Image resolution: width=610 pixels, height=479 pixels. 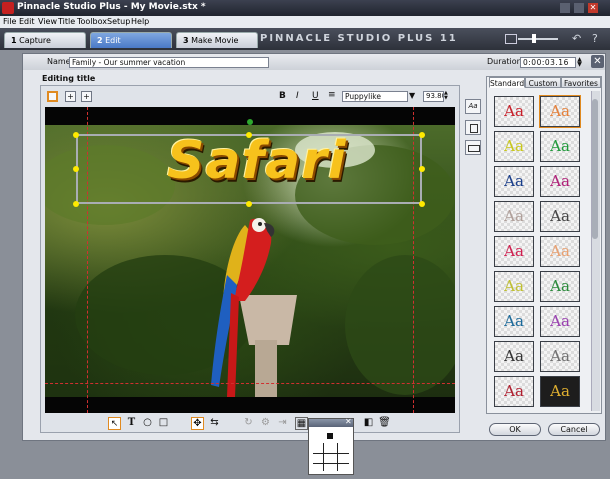 What do you see at coordinates (593, 8) in the screenshot?
I see `window-close-button: ✕` at bounding box center [593, 8].